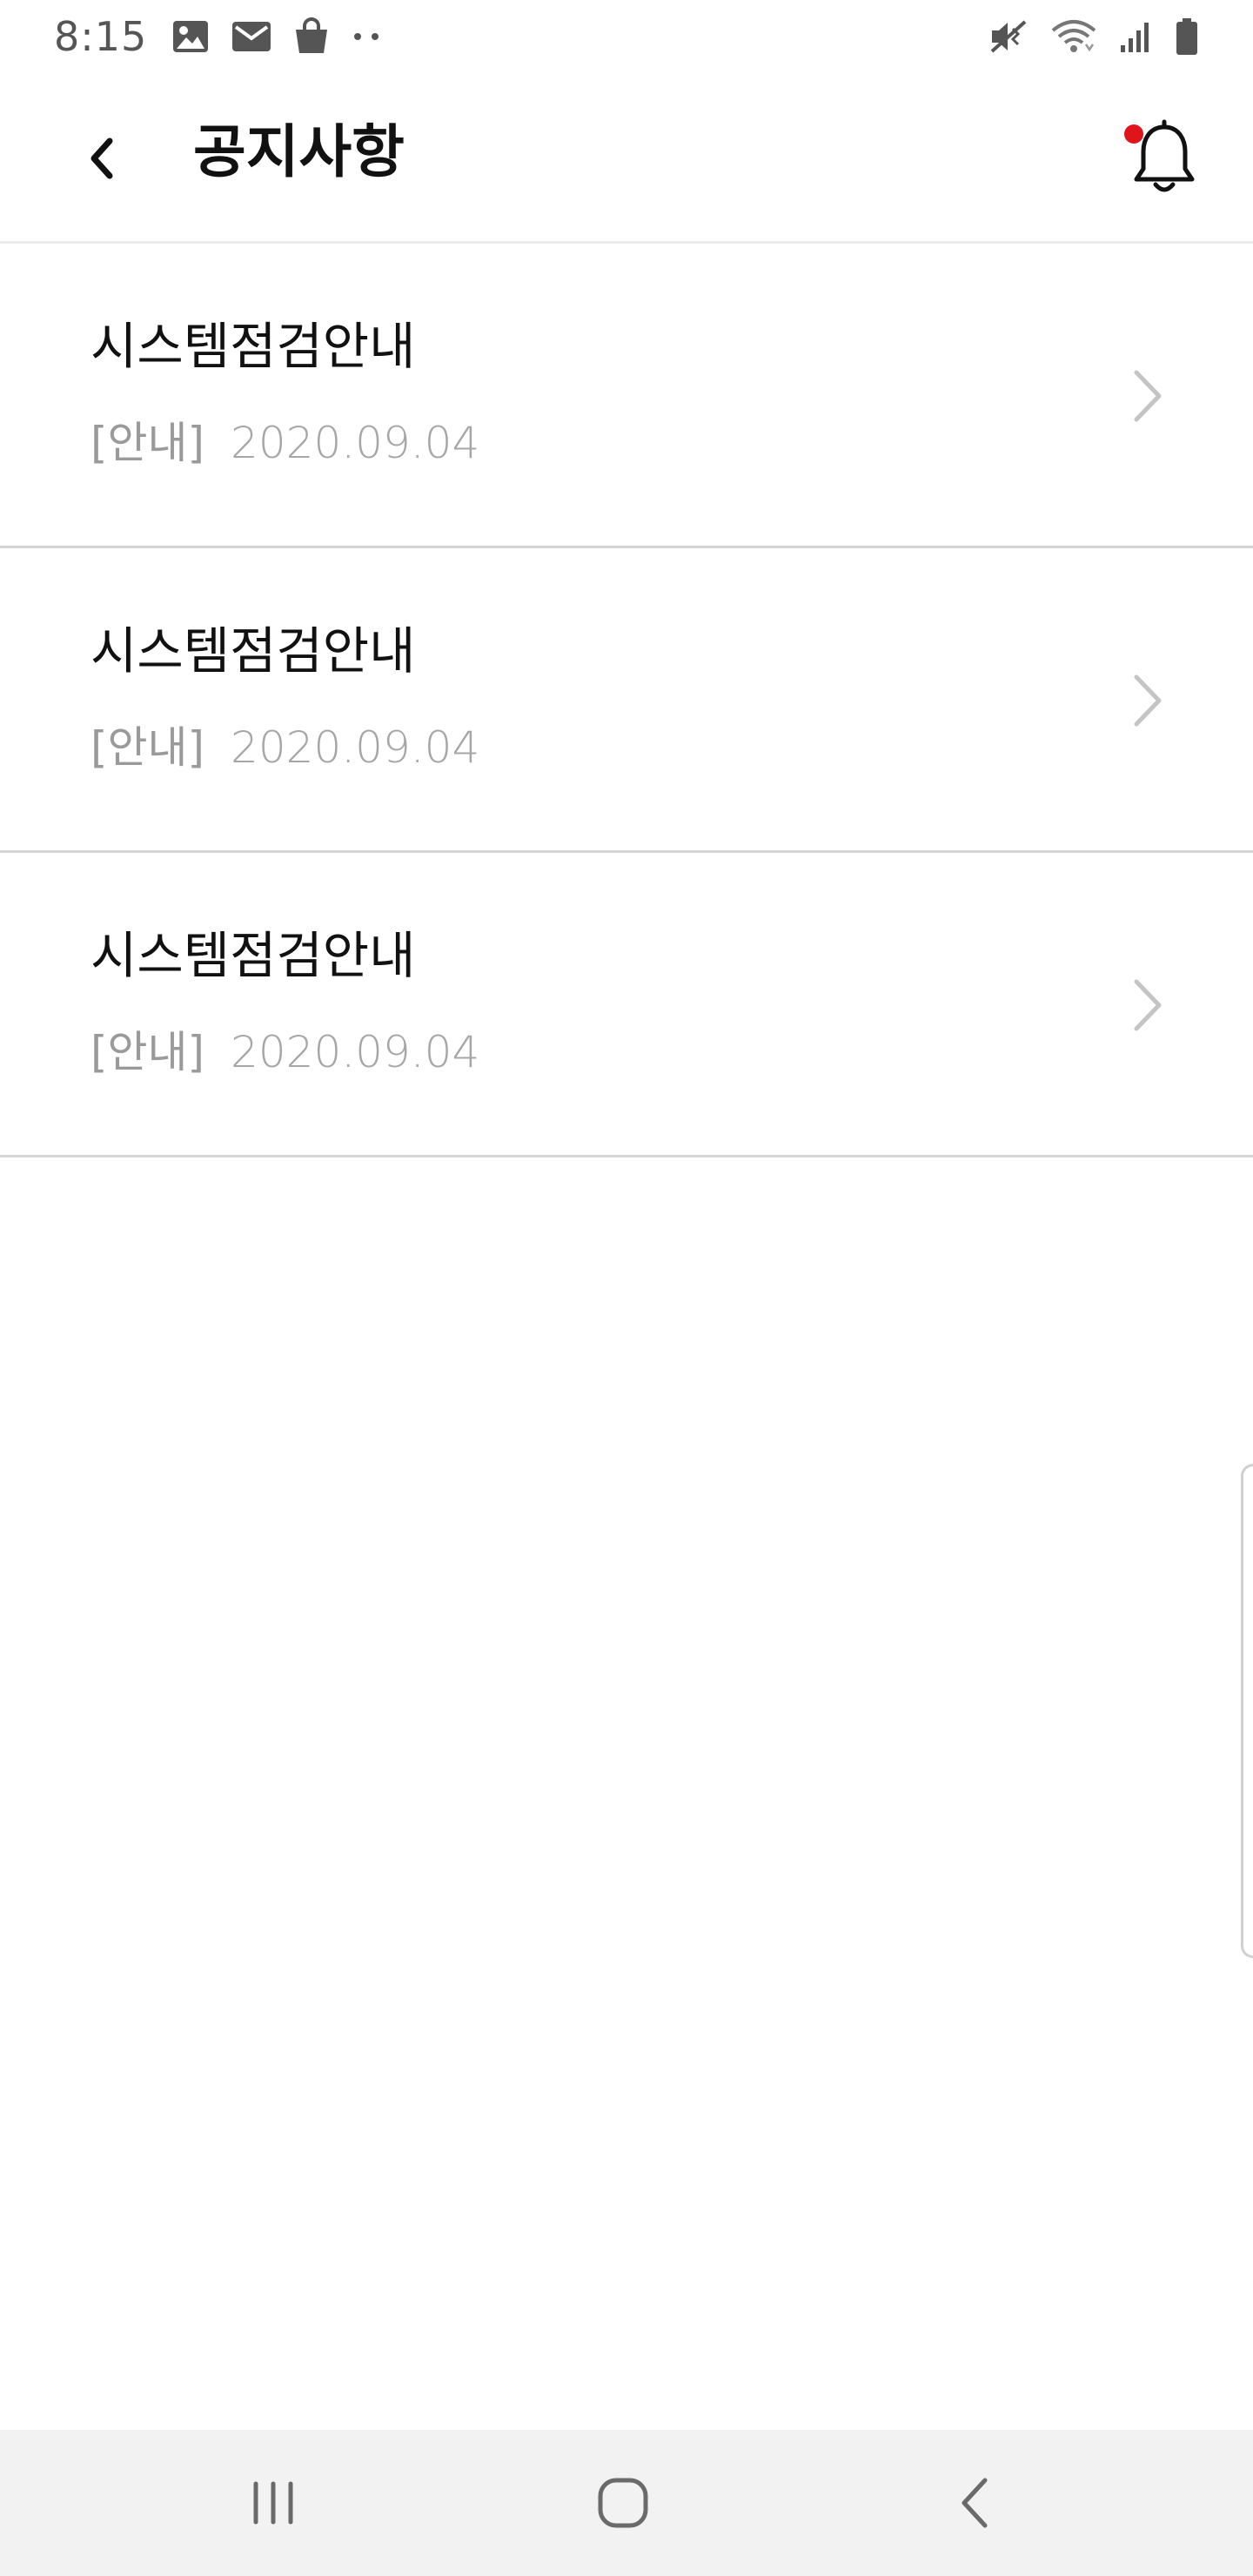 This screenshot has width=1253, height=2576. I want to click on home-icon, so click(623, 2503).